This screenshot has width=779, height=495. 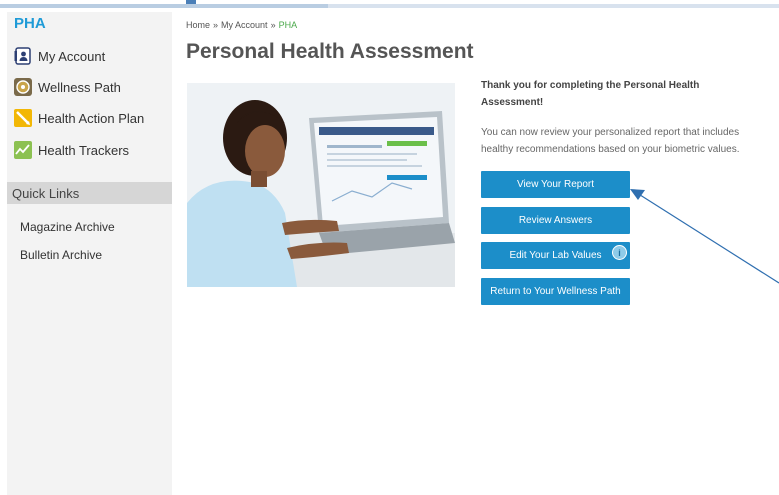 What do you see at coordinates (330, 51) in the screenshot?
I see `page-title: Personal Health Assessment` at bounding box center [330, 51].